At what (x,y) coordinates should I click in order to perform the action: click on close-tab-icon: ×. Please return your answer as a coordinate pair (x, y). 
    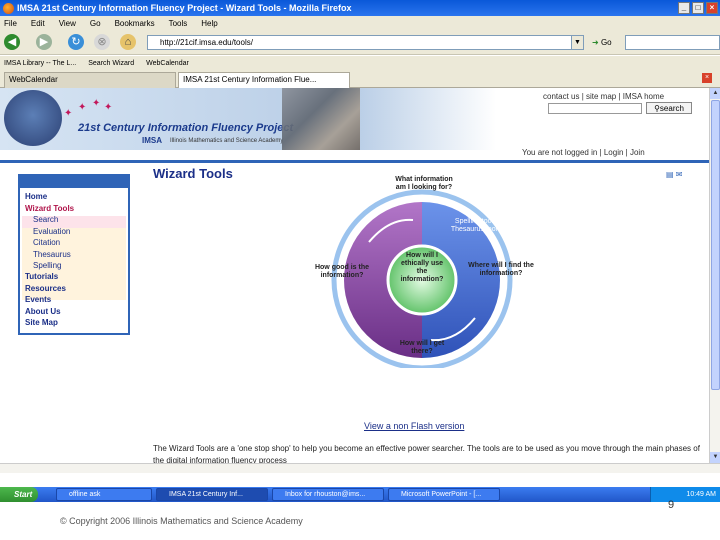
    Looking at the image, I should click on (707, 78).